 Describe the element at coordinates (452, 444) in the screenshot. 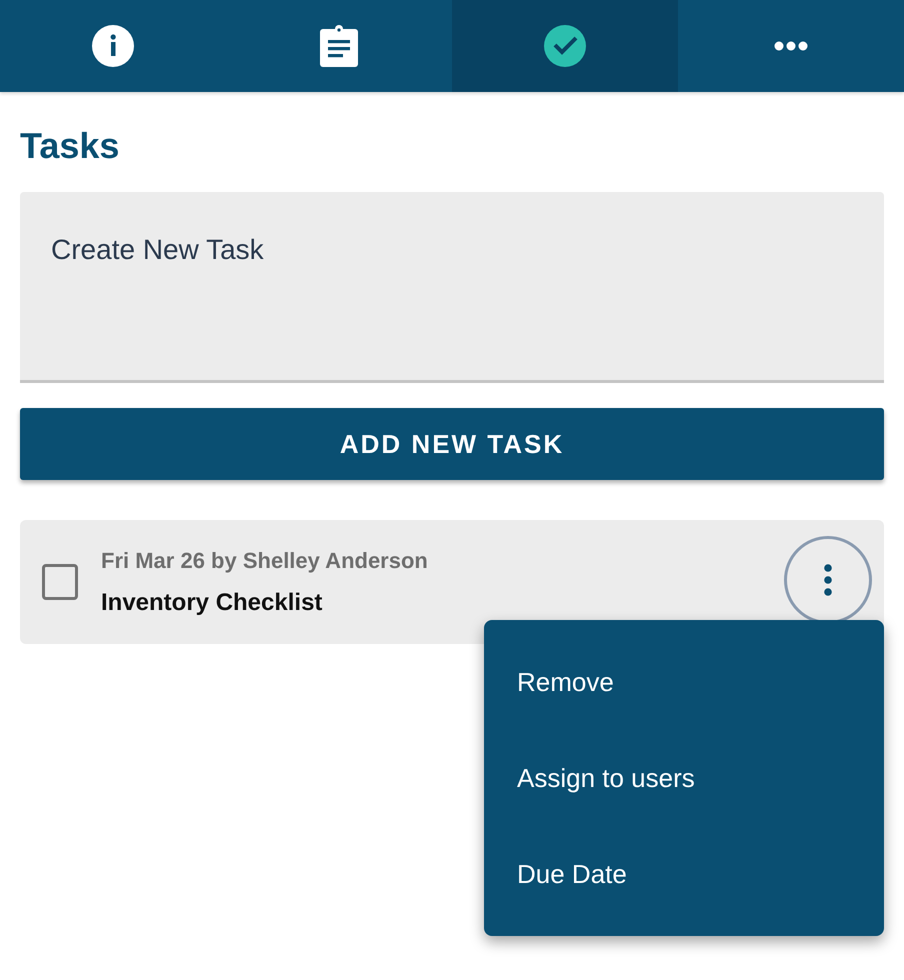

I see `add-task-button: ADD NEW TASK` at that location.